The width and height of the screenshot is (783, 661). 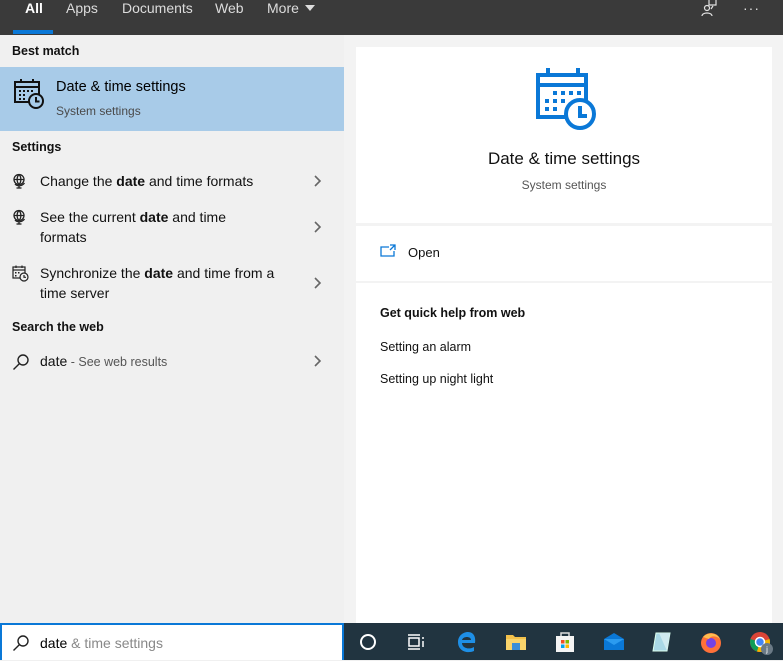 I want to click on web-search-result: date - See web results, so click(x=172, y=362).